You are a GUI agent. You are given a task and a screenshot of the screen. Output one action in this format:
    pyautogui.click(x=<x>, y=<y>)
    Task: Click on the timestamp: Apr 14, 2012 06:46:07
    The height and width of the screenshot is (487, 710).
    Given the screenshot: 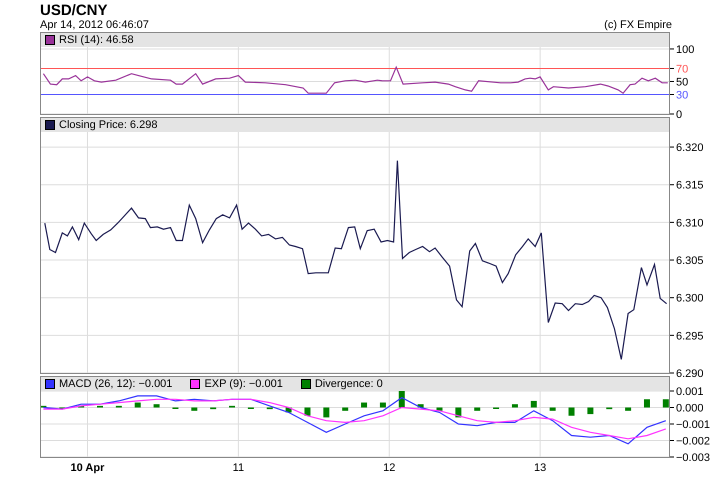 What is the action you would take?
    pyautogui.click(x=94, y=25)
    